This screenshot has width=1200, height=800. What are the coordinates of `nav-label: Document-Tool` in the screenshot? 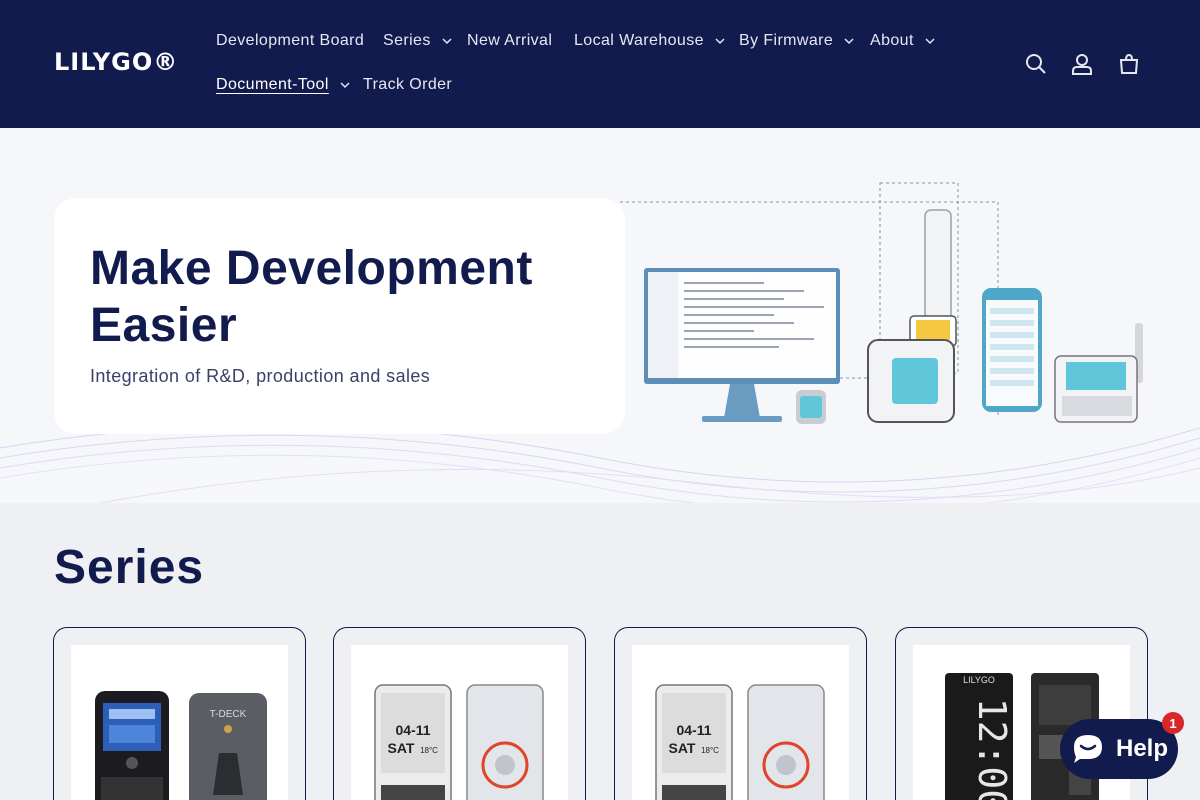 It's located at (272, 84).